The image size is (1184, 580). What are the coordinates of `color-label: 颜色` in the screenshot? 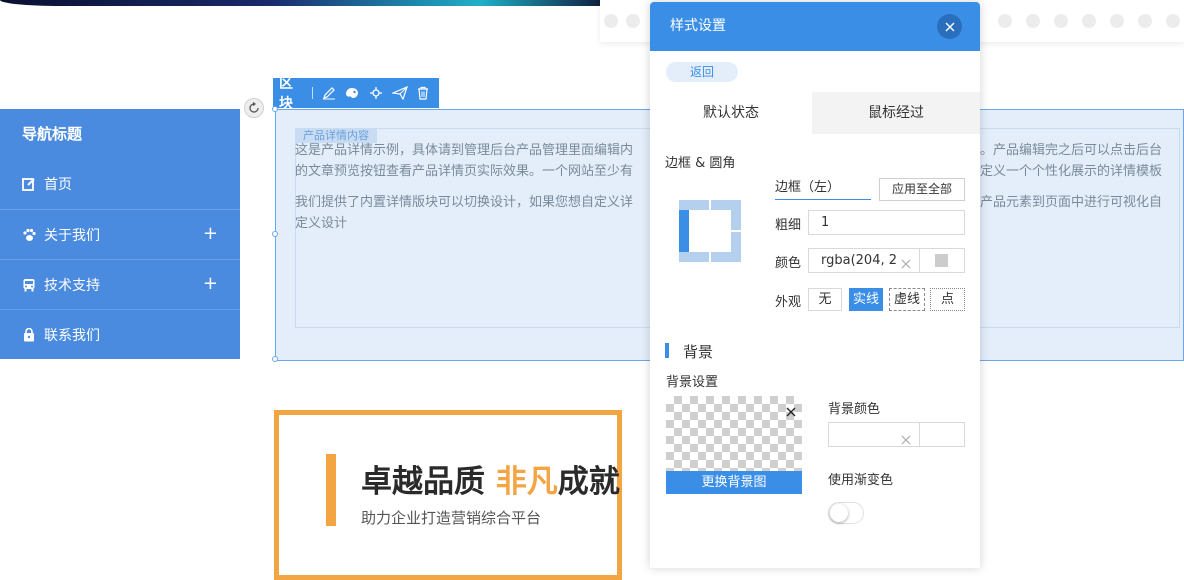 It's located at (788, 263).